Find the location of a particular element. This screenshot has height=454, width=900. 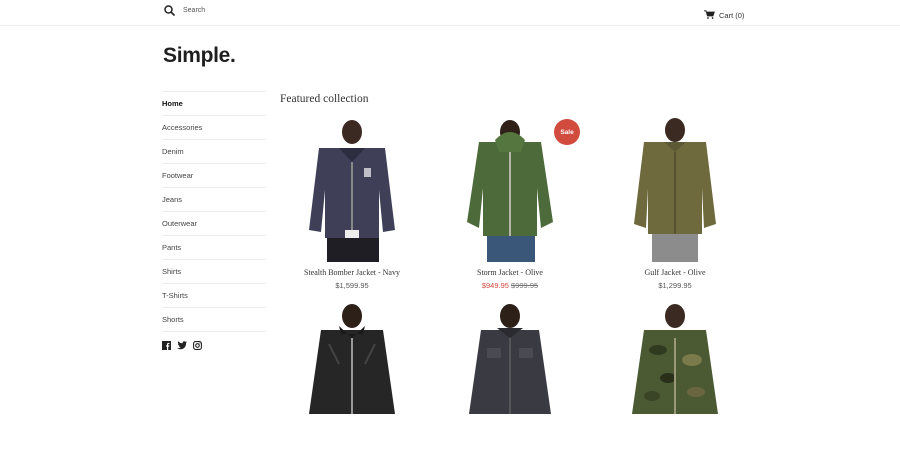

sale-price: $949.95 is located at coordinates (495, 285).